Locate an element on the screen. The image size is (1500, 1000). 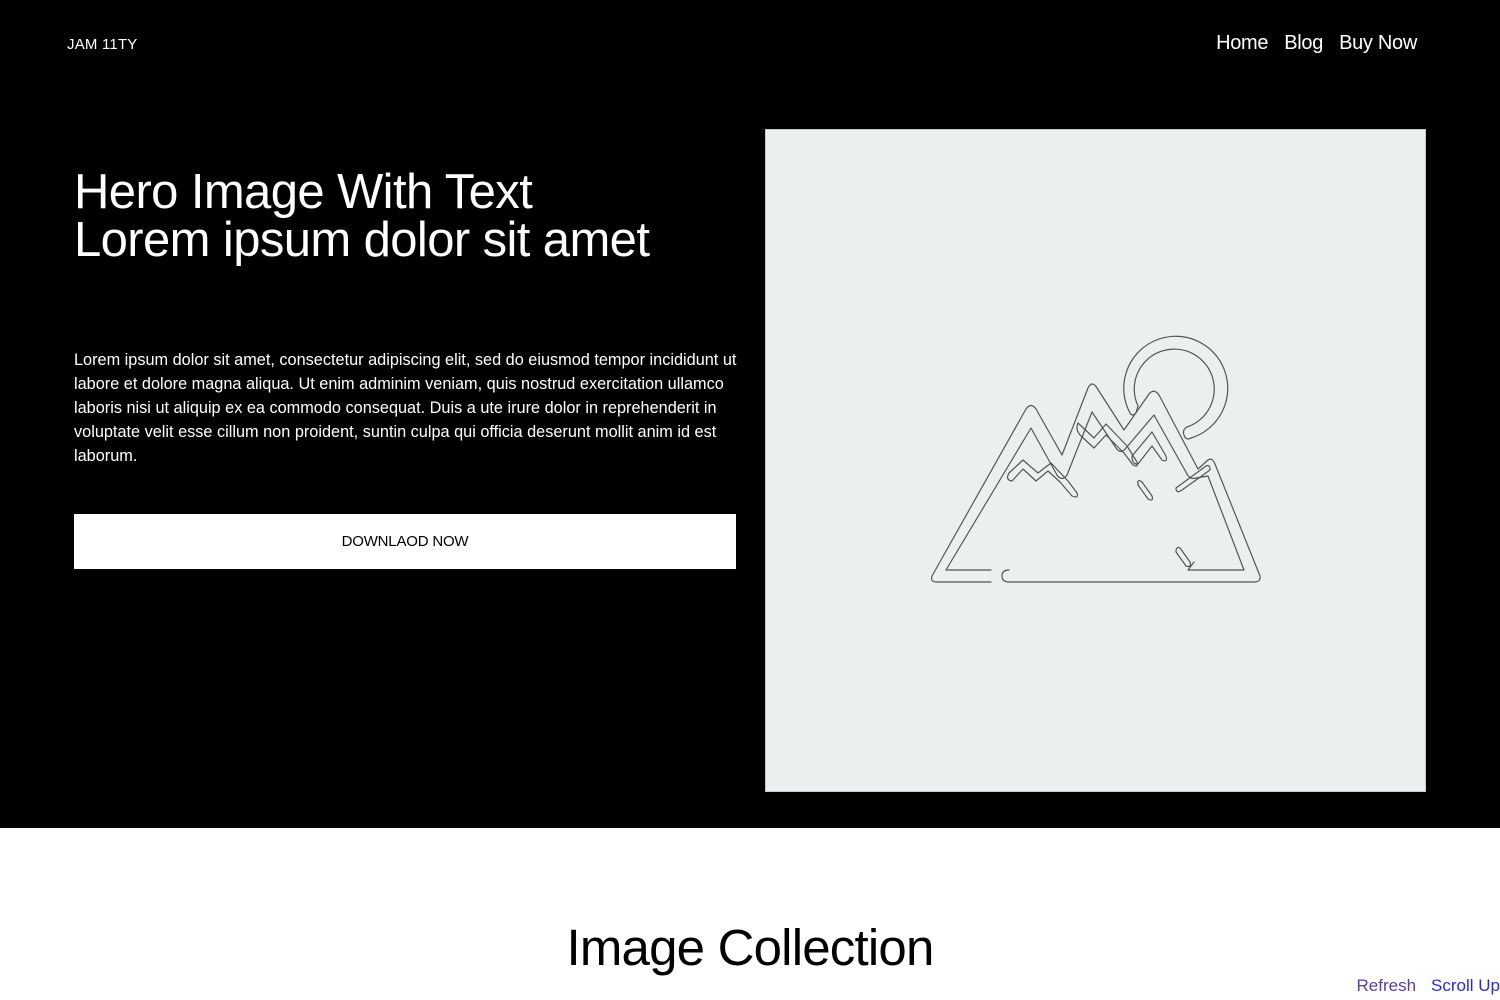
download-now-button: DOWNLAOD NOW is located at coordinates (405, 541).